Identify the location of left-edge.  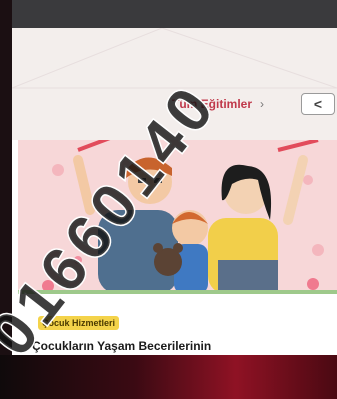
(6, 199).